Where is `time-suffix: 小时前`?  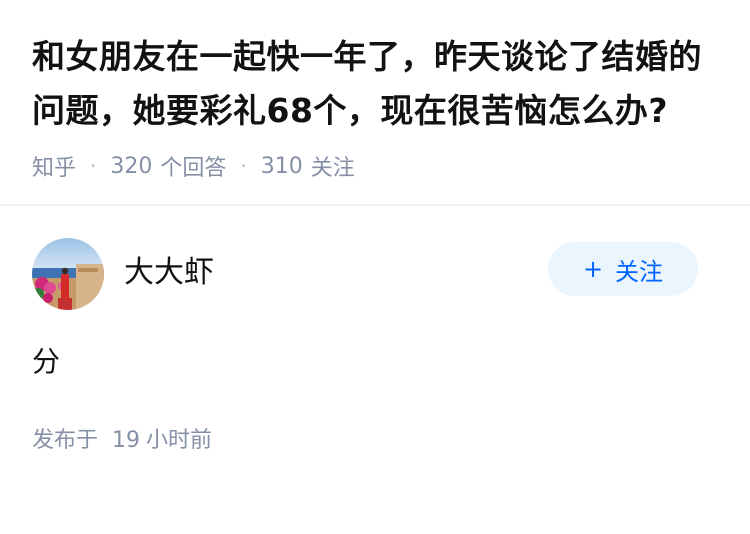
time-suffix: 小时前 is located at coordinates (179, 440).